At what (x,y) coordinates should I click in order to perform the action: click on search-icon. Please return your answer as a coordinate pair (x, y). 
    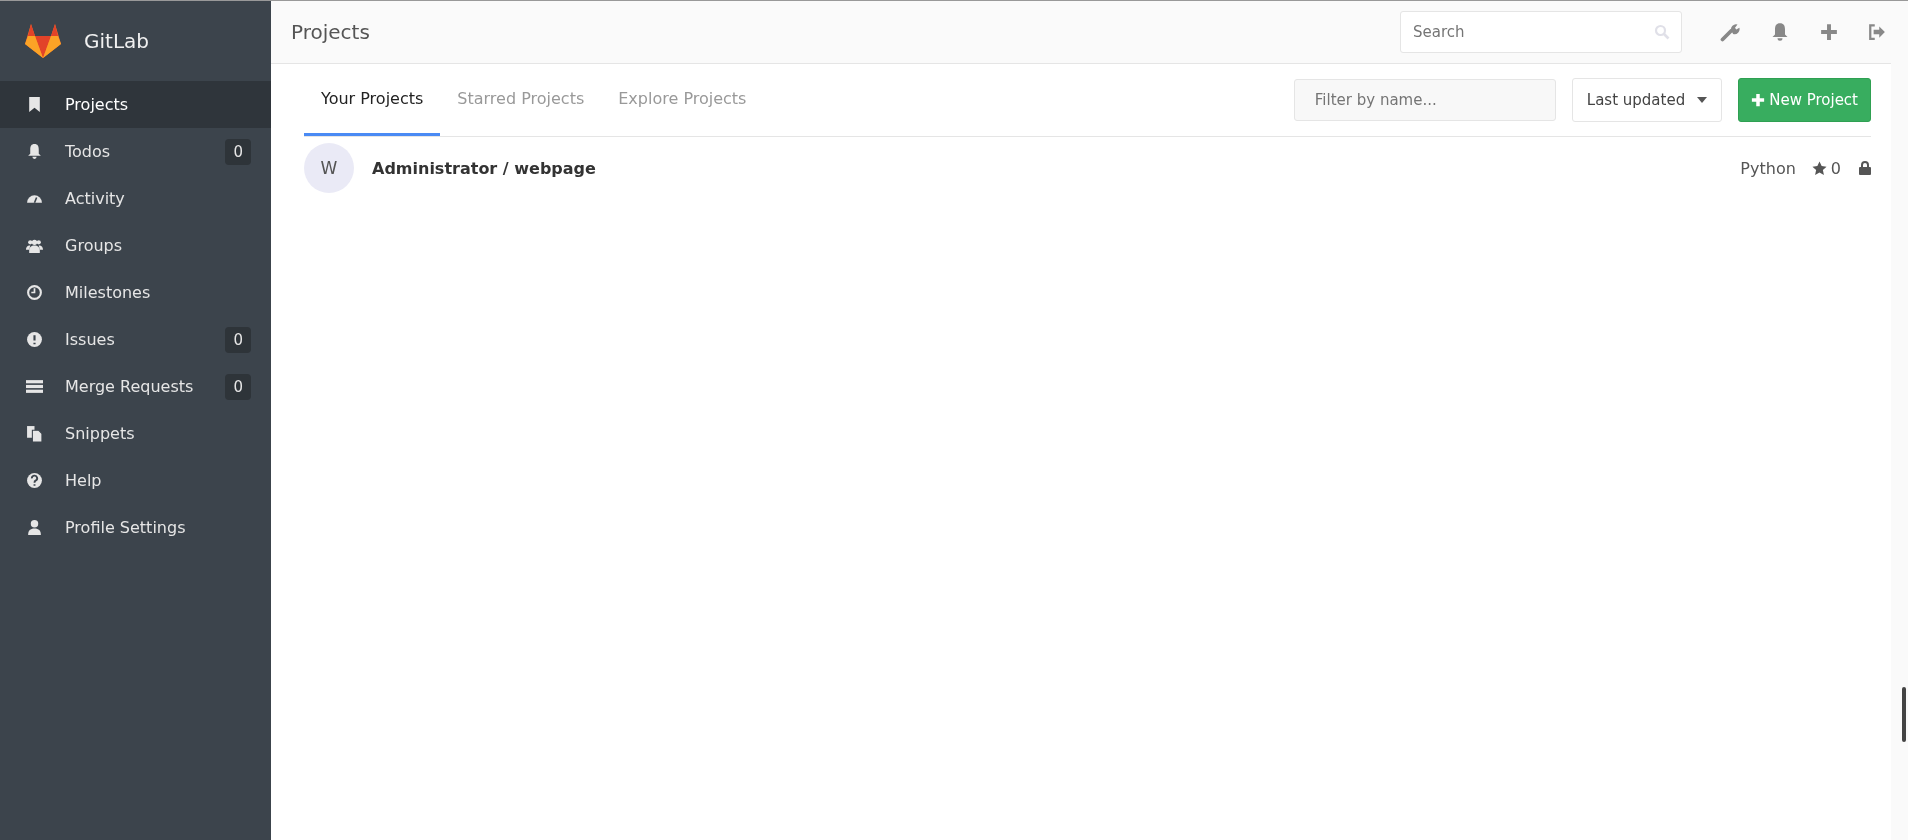
    Looking at the image, I should click on (1662, 32).